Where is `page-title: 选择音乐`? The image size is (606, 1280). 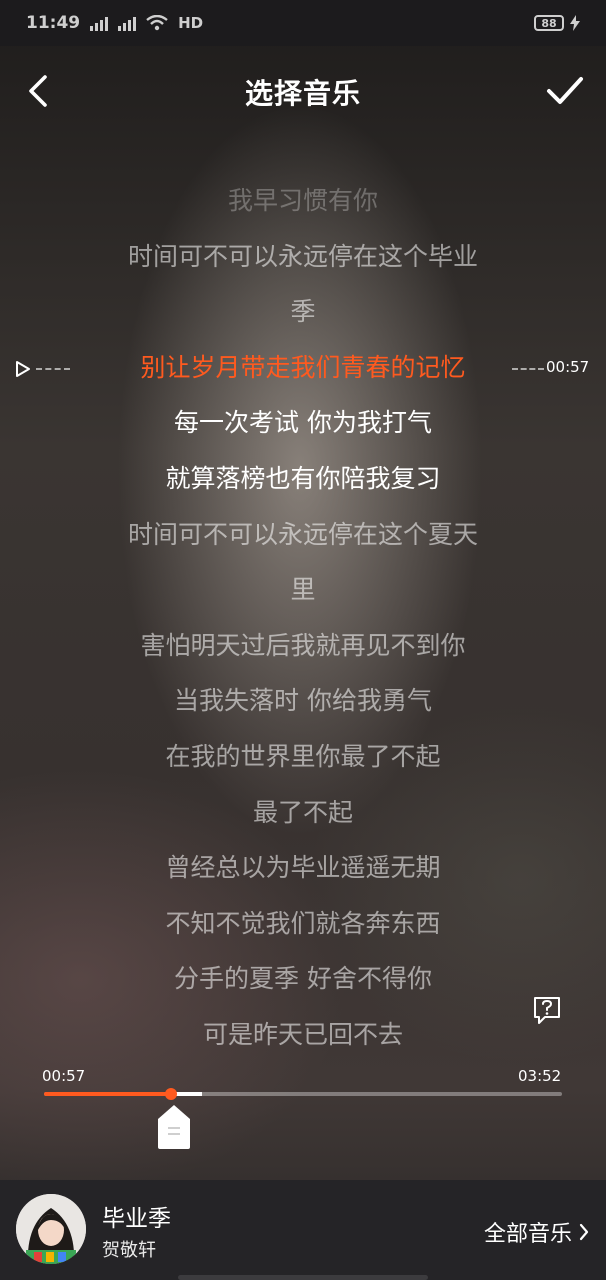 page-title: 选择音乐 is located at coordinates (302, 93).